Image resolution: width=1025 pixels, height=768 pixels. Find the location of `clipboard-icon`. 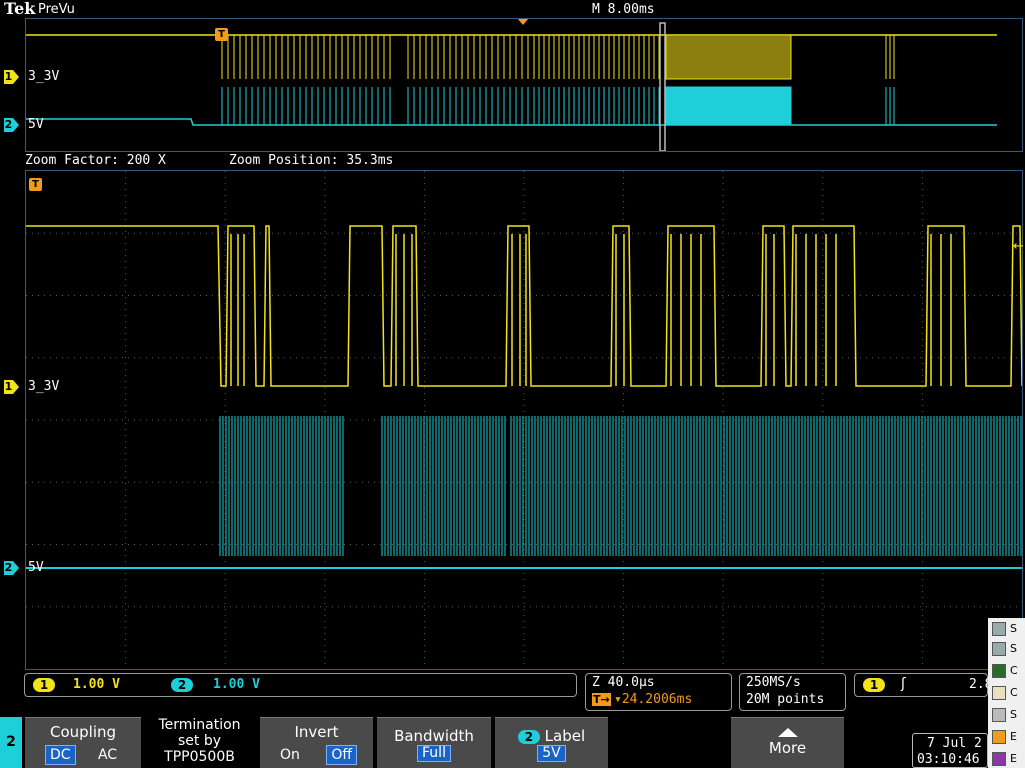

clipboard-icon is located at coordinates (999, 693).